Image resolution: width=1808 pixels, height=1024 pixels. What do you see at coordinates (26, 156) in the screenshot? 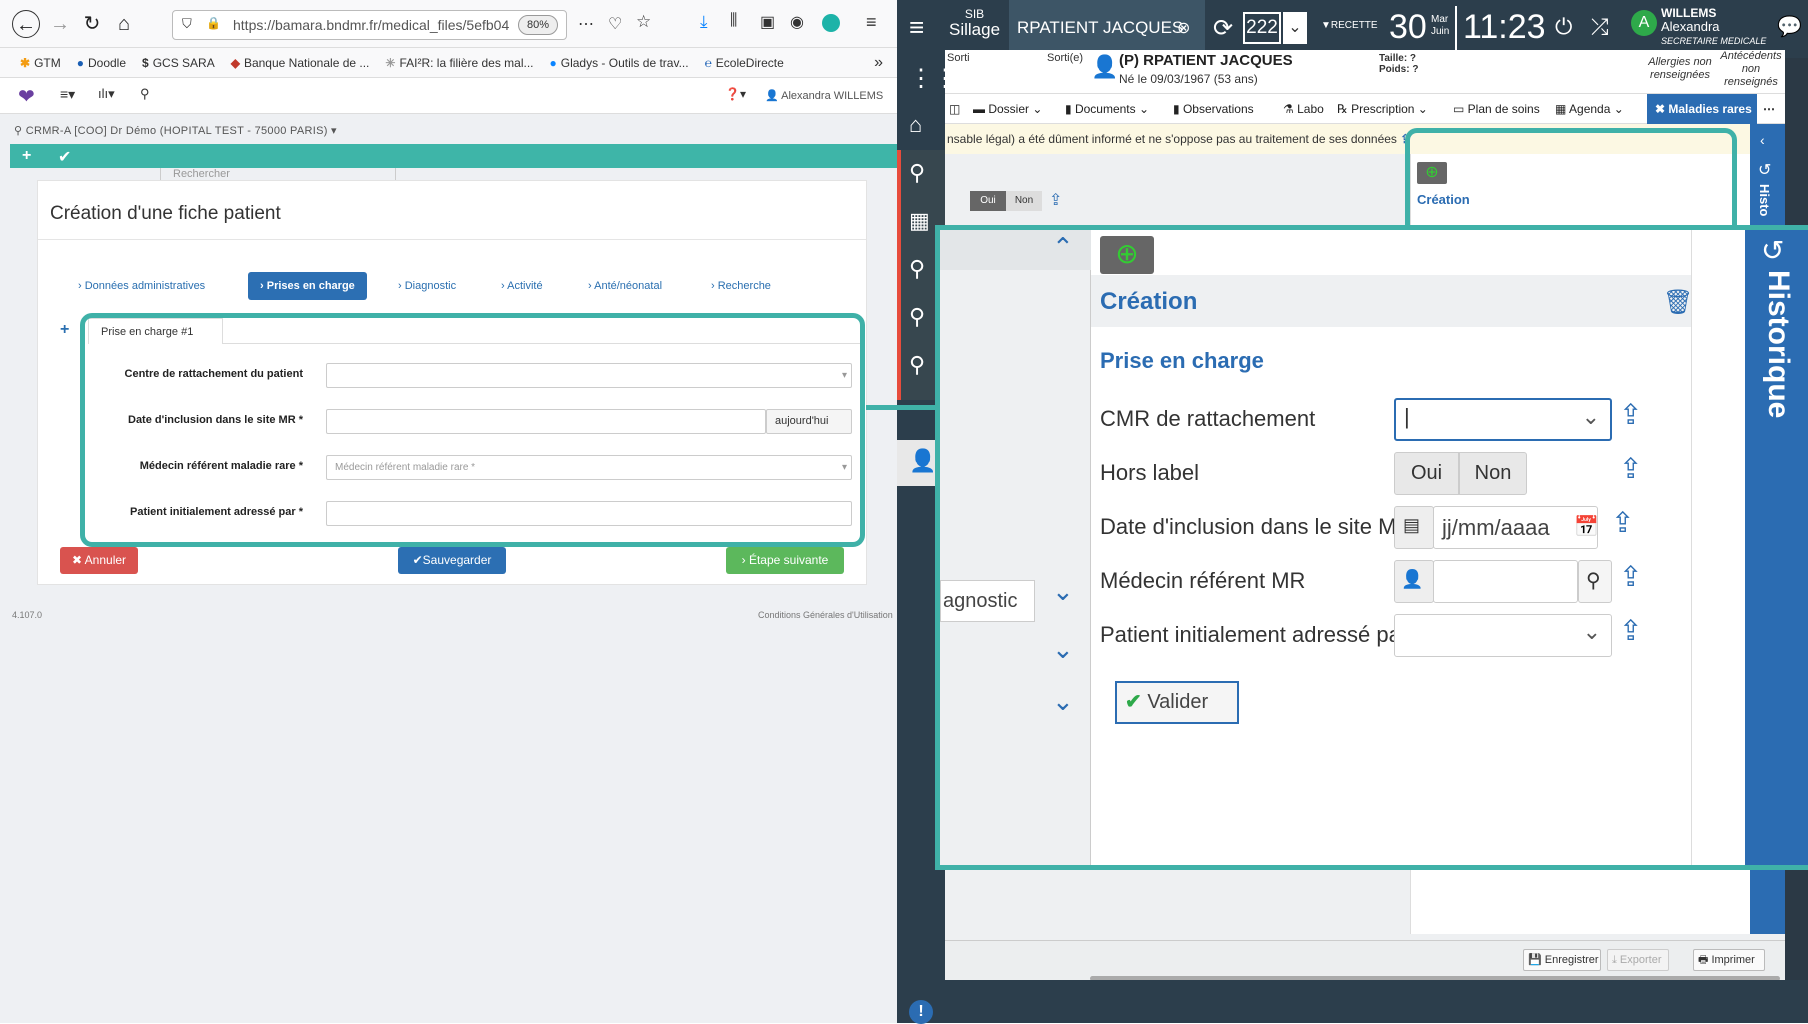
I see `add-icon: +` at bounding box center [26, 156].